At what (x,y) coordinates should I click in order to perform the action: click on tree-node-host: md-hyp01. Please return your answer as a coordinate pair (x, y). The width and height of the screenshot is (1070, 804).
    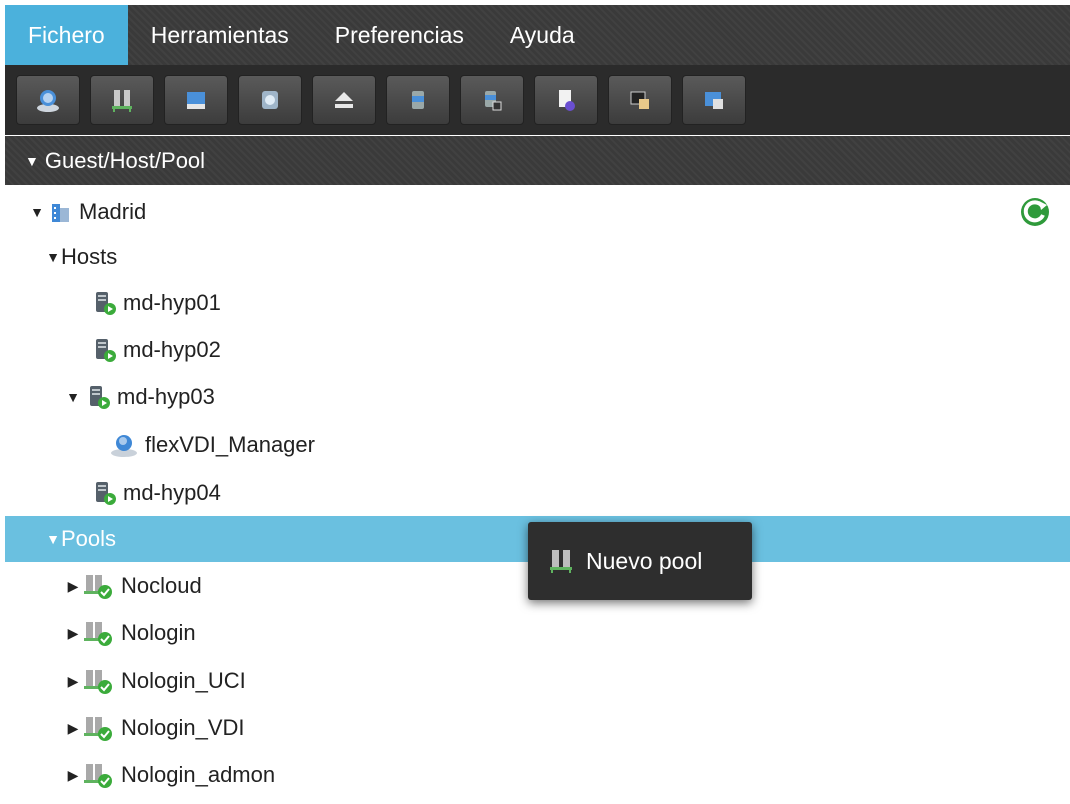
    Looking at the image, I should click on (537, 303).